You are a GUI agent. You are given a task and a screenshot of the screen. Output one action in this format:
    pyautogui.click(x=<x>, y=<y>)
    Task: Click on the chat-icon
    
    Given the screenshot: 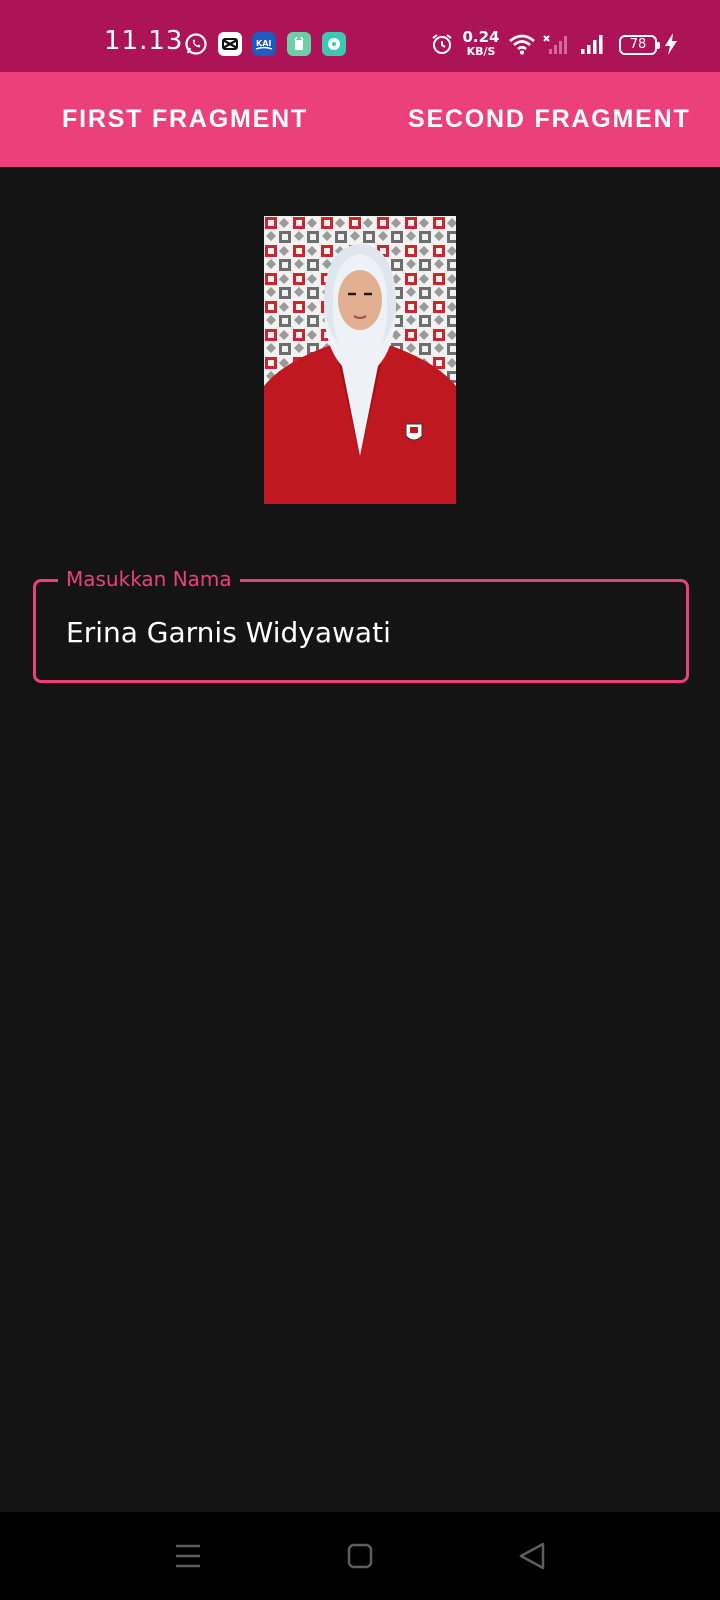 What is the action you would take?
    pyautogui.click(x=334, y=44)
    